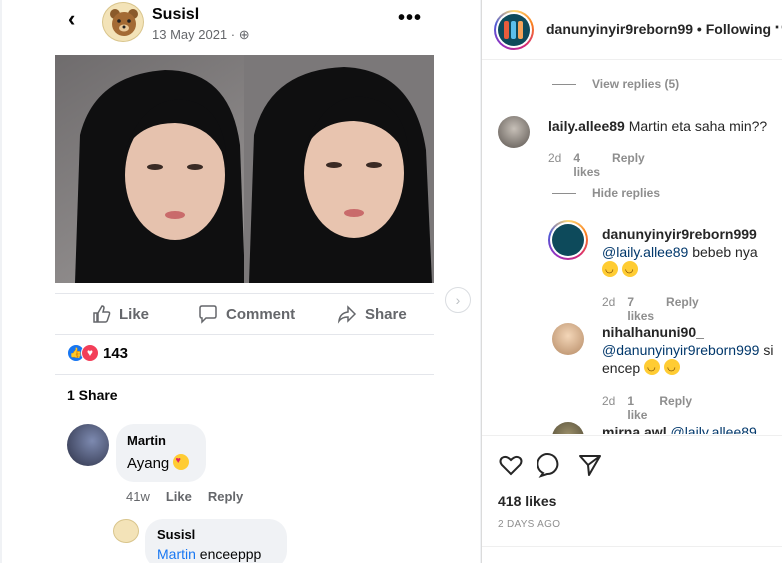 Image resolution: width=782 pixels, height=563 pixels. Describe the element at coordinates (632, 554) in the screenshot. I see `ig-add-comment-bar` at that location.